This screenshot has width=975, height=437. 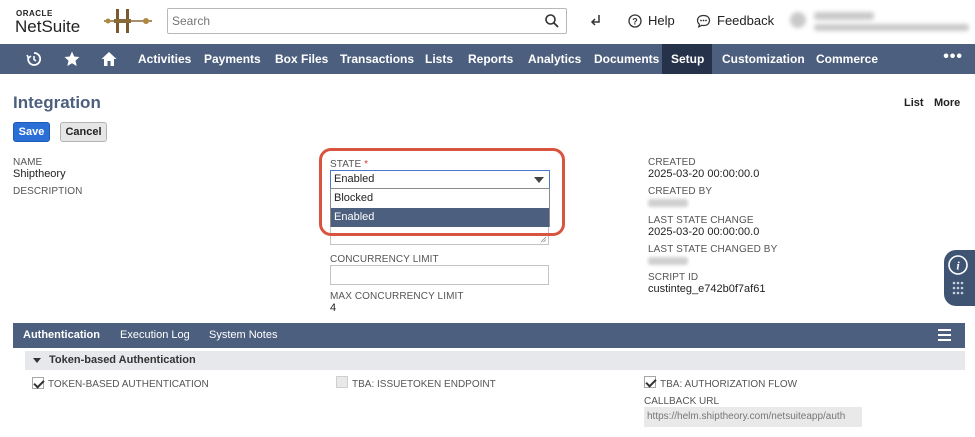 I want to click on grid-dots-icon, so click(x=958, y=289).